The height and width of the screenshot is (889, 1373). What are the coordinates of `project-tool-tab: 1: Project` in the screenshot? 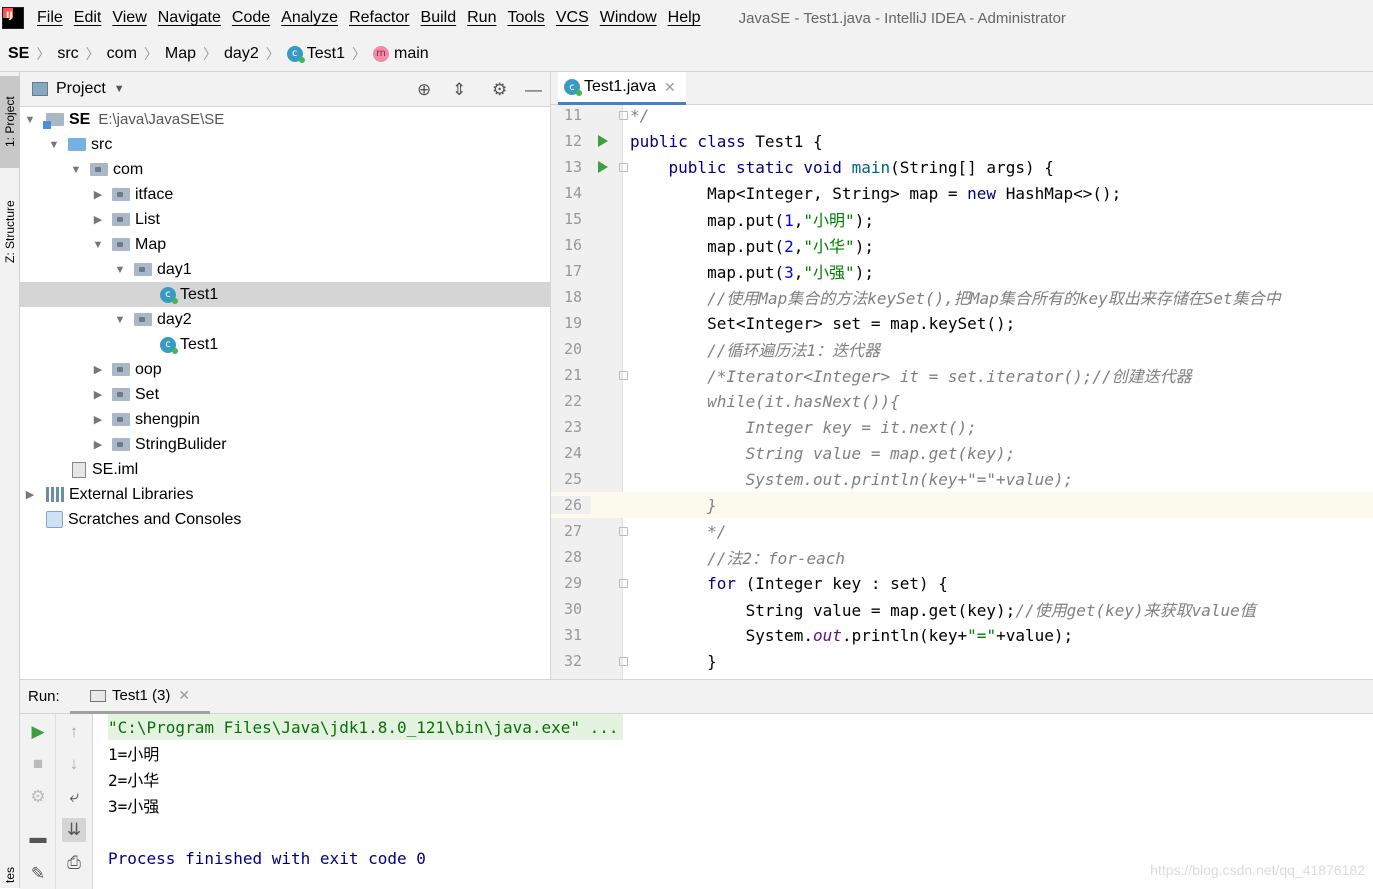 It's located at (10, 122).